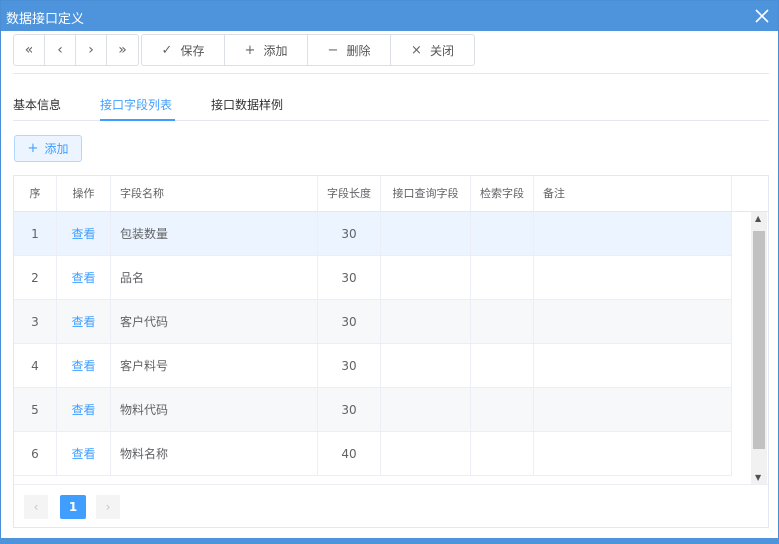 The height and width of the screenshot is (544, 779). Describe the element at coordinates (214, 193) in the screenshot. I see `col-field-name-header: 字段名称` at that location.